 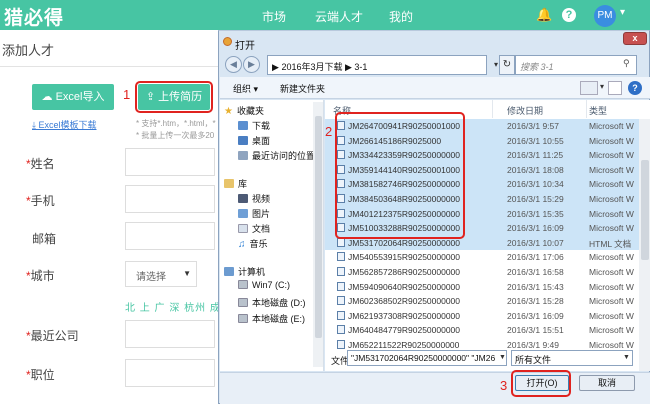 What do you see at coordinates (40, 201) in the screenshot?
I see `phone-label: *手机` at bounding box center [40, 201].